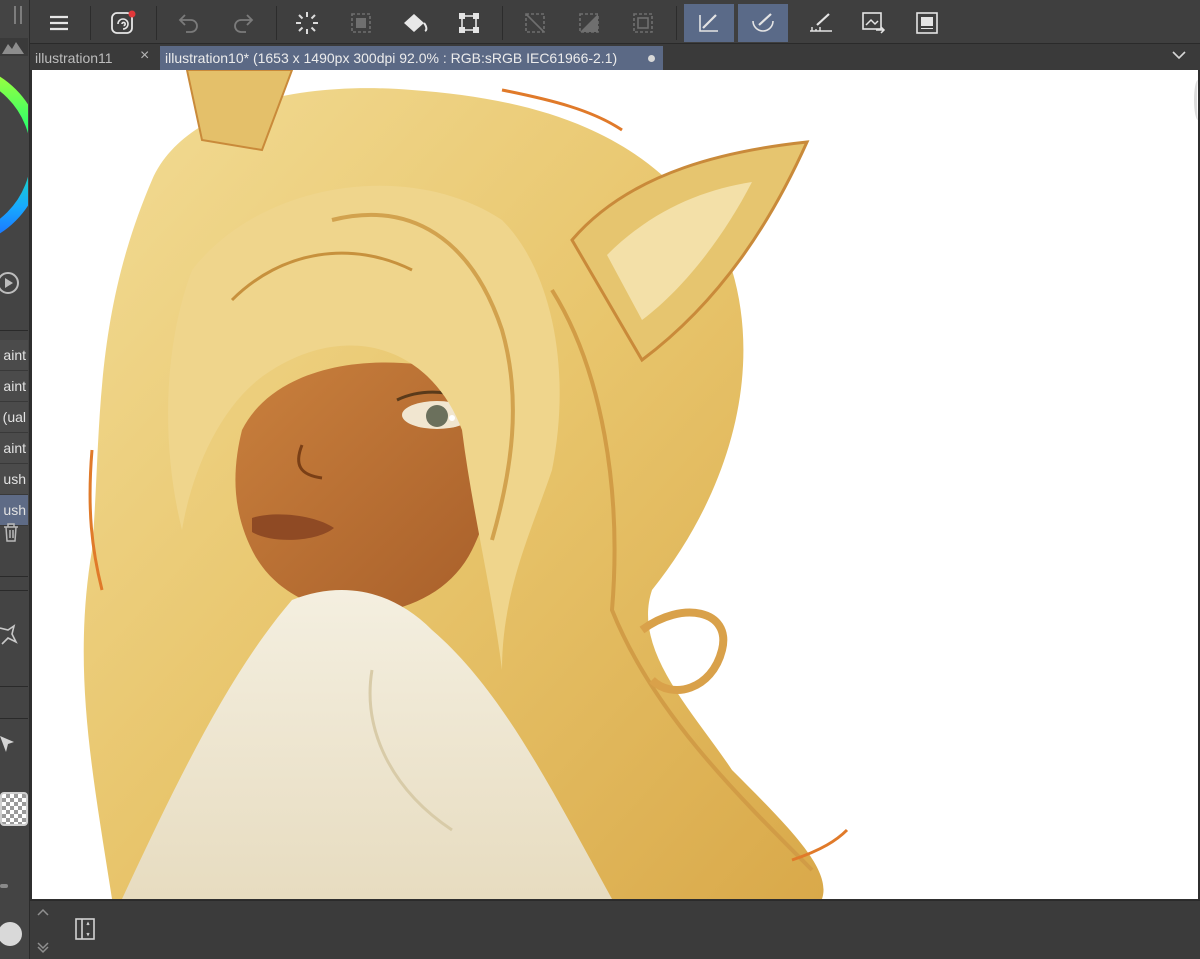  I want to click on export-icon, so click(873, 23).